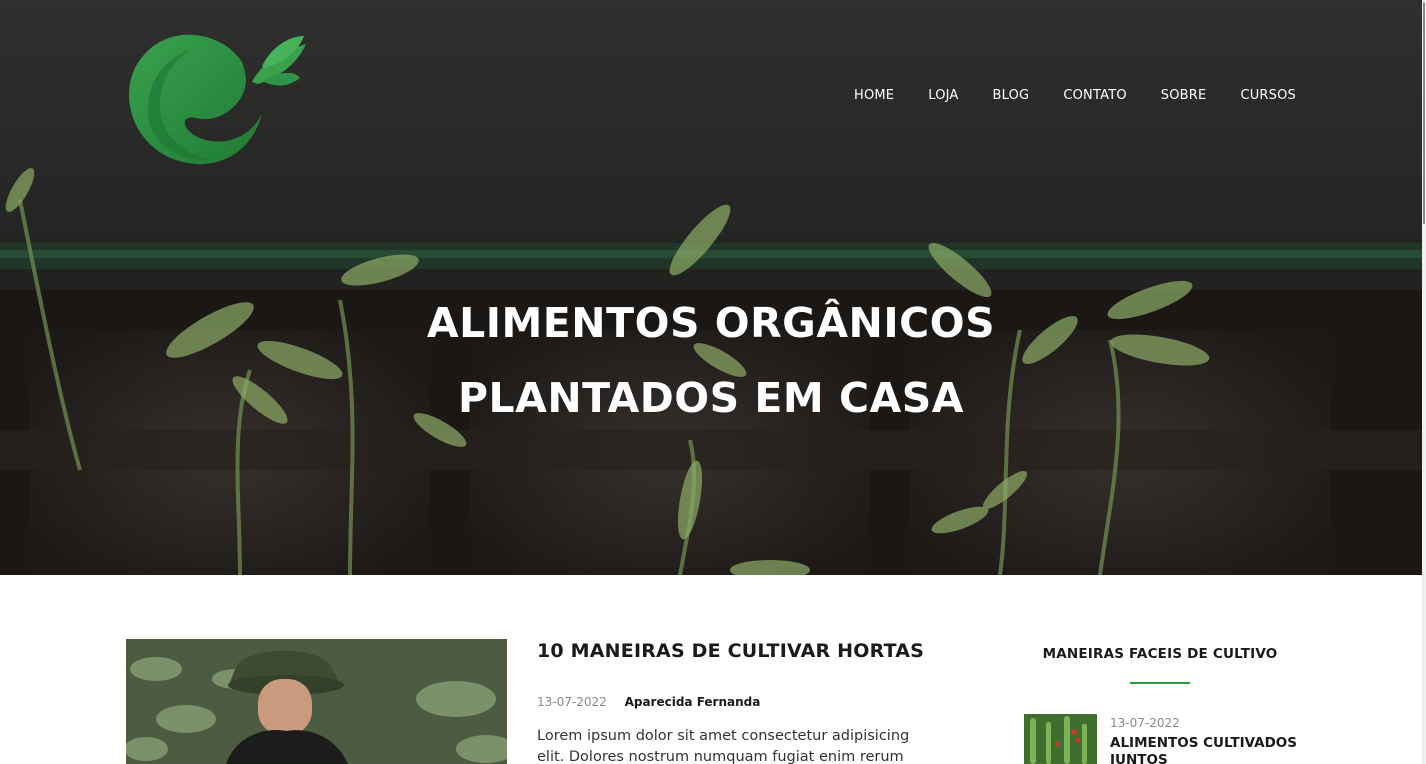 The image size is (1426, 764). Describe the element at coordinates (693, 702) in the screenshot. I see `post-author: Aparecida Fernanda` at that location.